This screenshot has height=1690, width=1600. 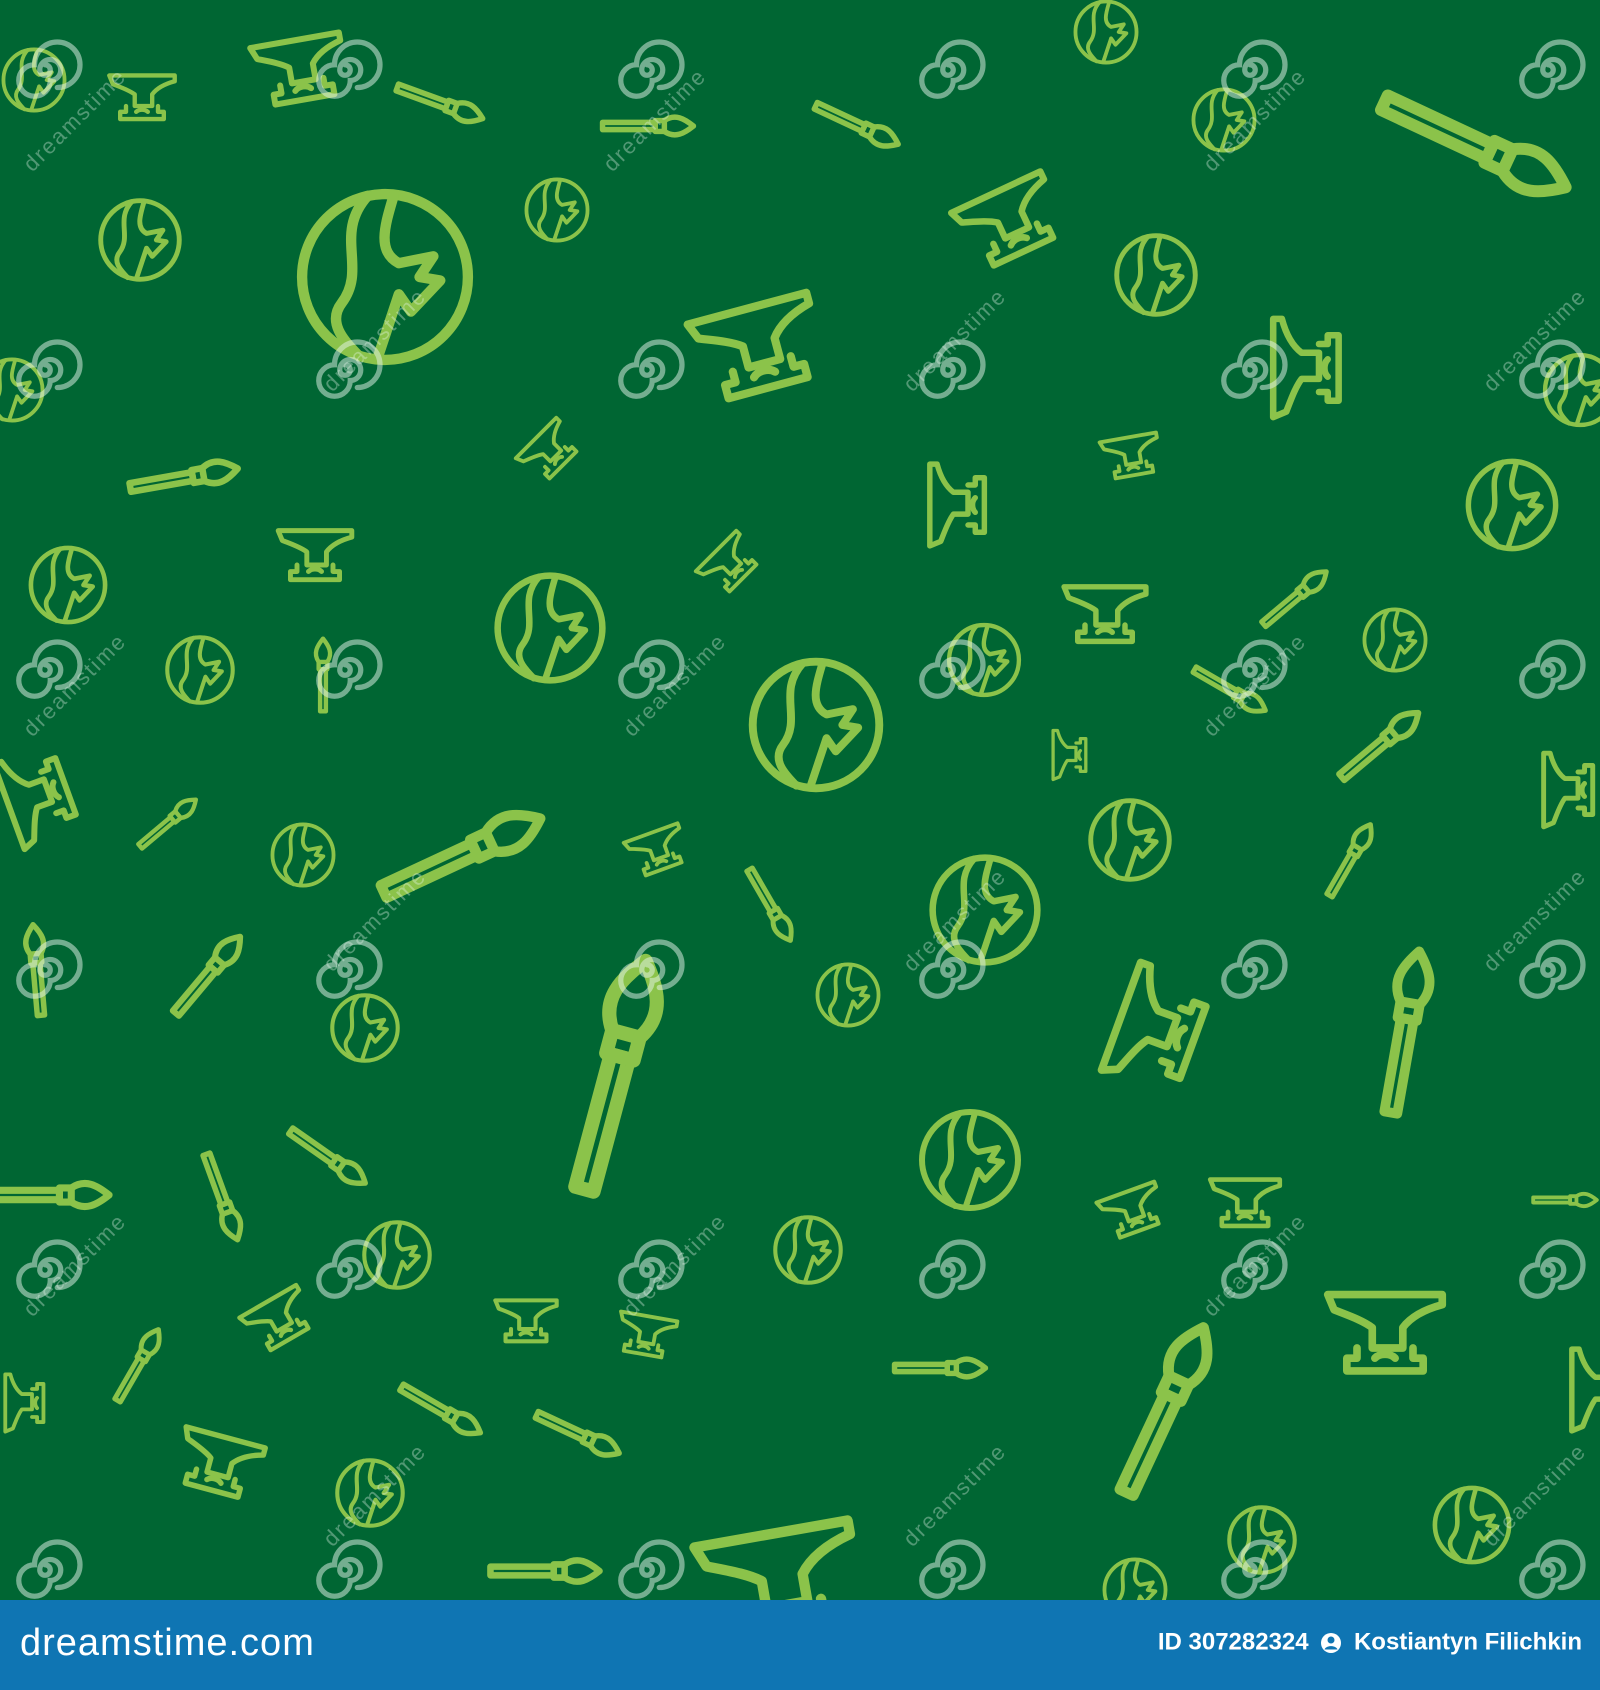 I want to click on footer-logo: dreamstime.com, so click(x=167, y=1643).